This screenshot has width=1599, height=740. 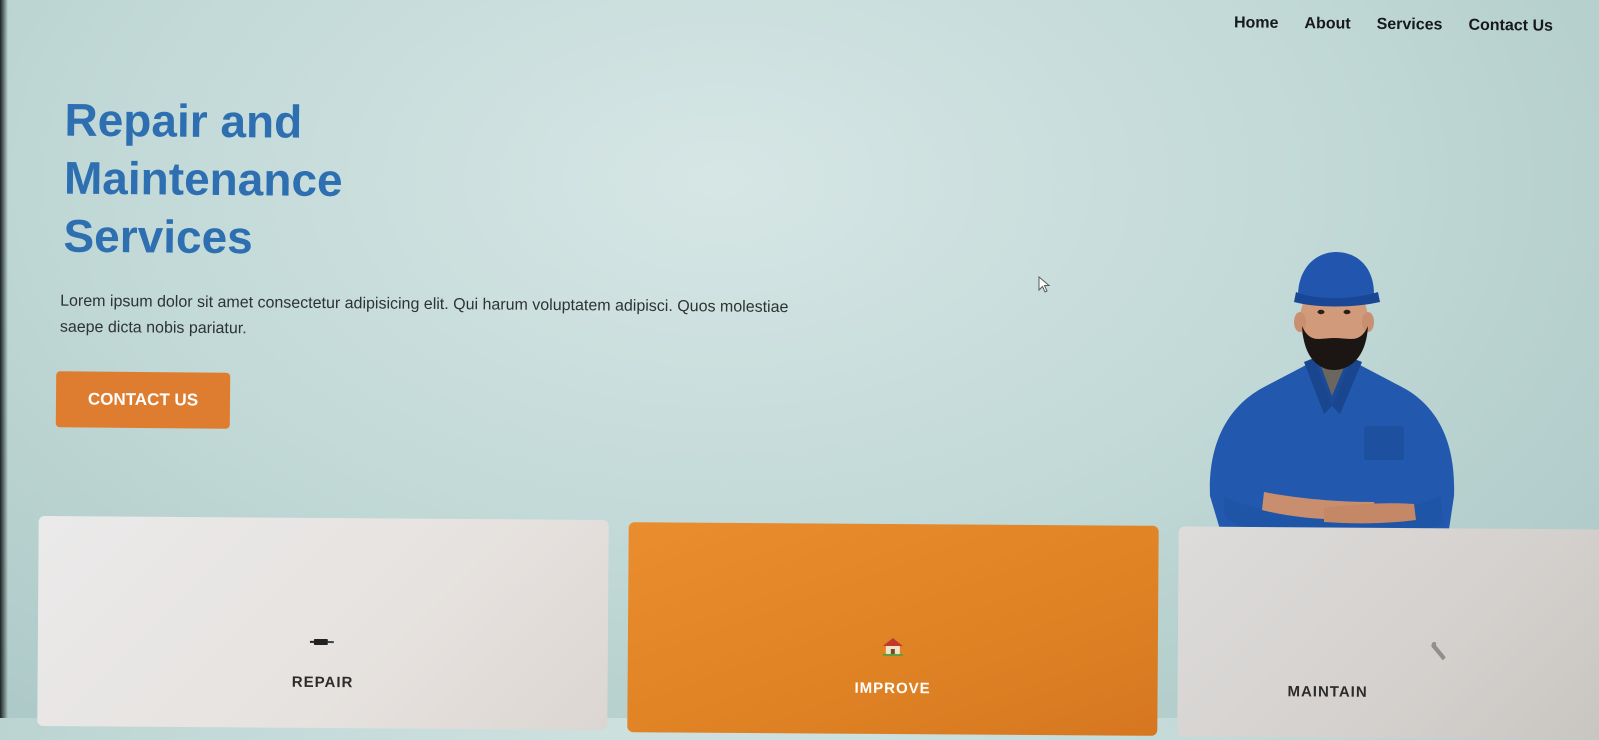 What do you see at coordinates (1327, 24) in the screenshot?
I see `nav-about: About` at bounding box center [1327, 24].